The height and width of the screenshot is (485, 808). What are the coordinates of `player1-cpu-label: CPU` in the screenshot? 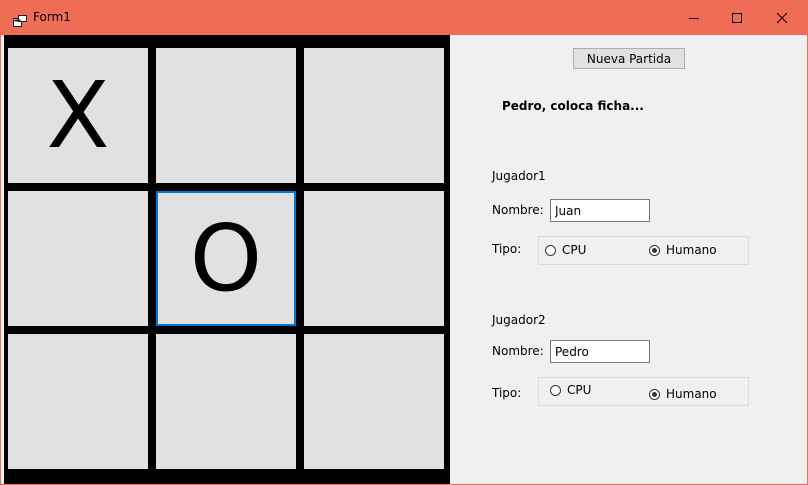 It's located at (574, 250).